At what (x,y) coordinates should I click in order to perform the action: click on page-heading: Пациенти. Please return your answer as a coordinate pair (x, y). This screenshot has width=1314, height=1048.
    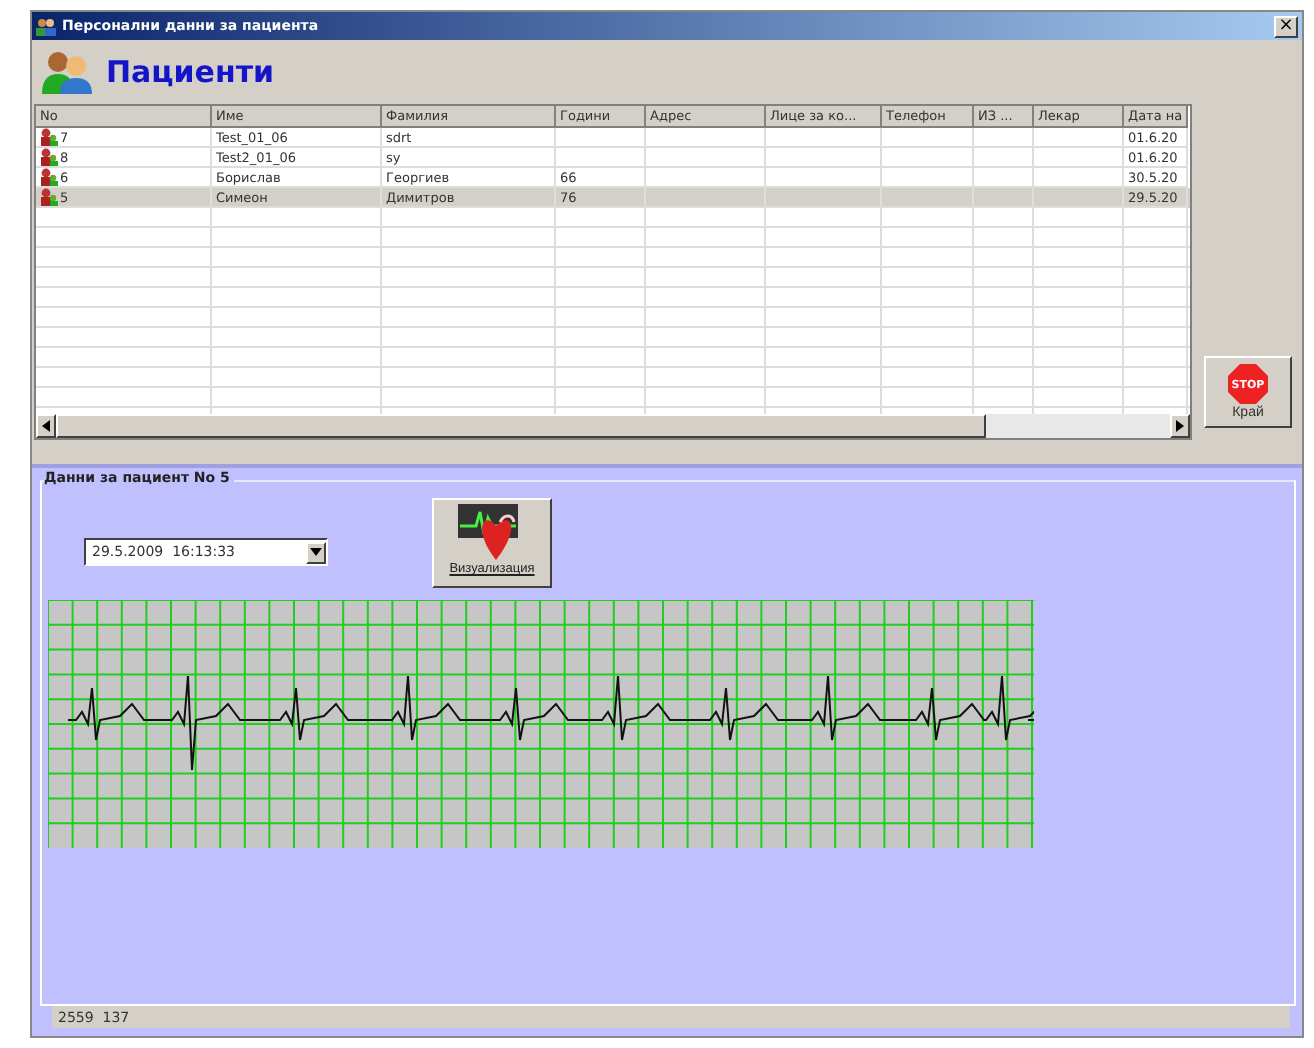
    Looking at the image, I should click on (190, 72).